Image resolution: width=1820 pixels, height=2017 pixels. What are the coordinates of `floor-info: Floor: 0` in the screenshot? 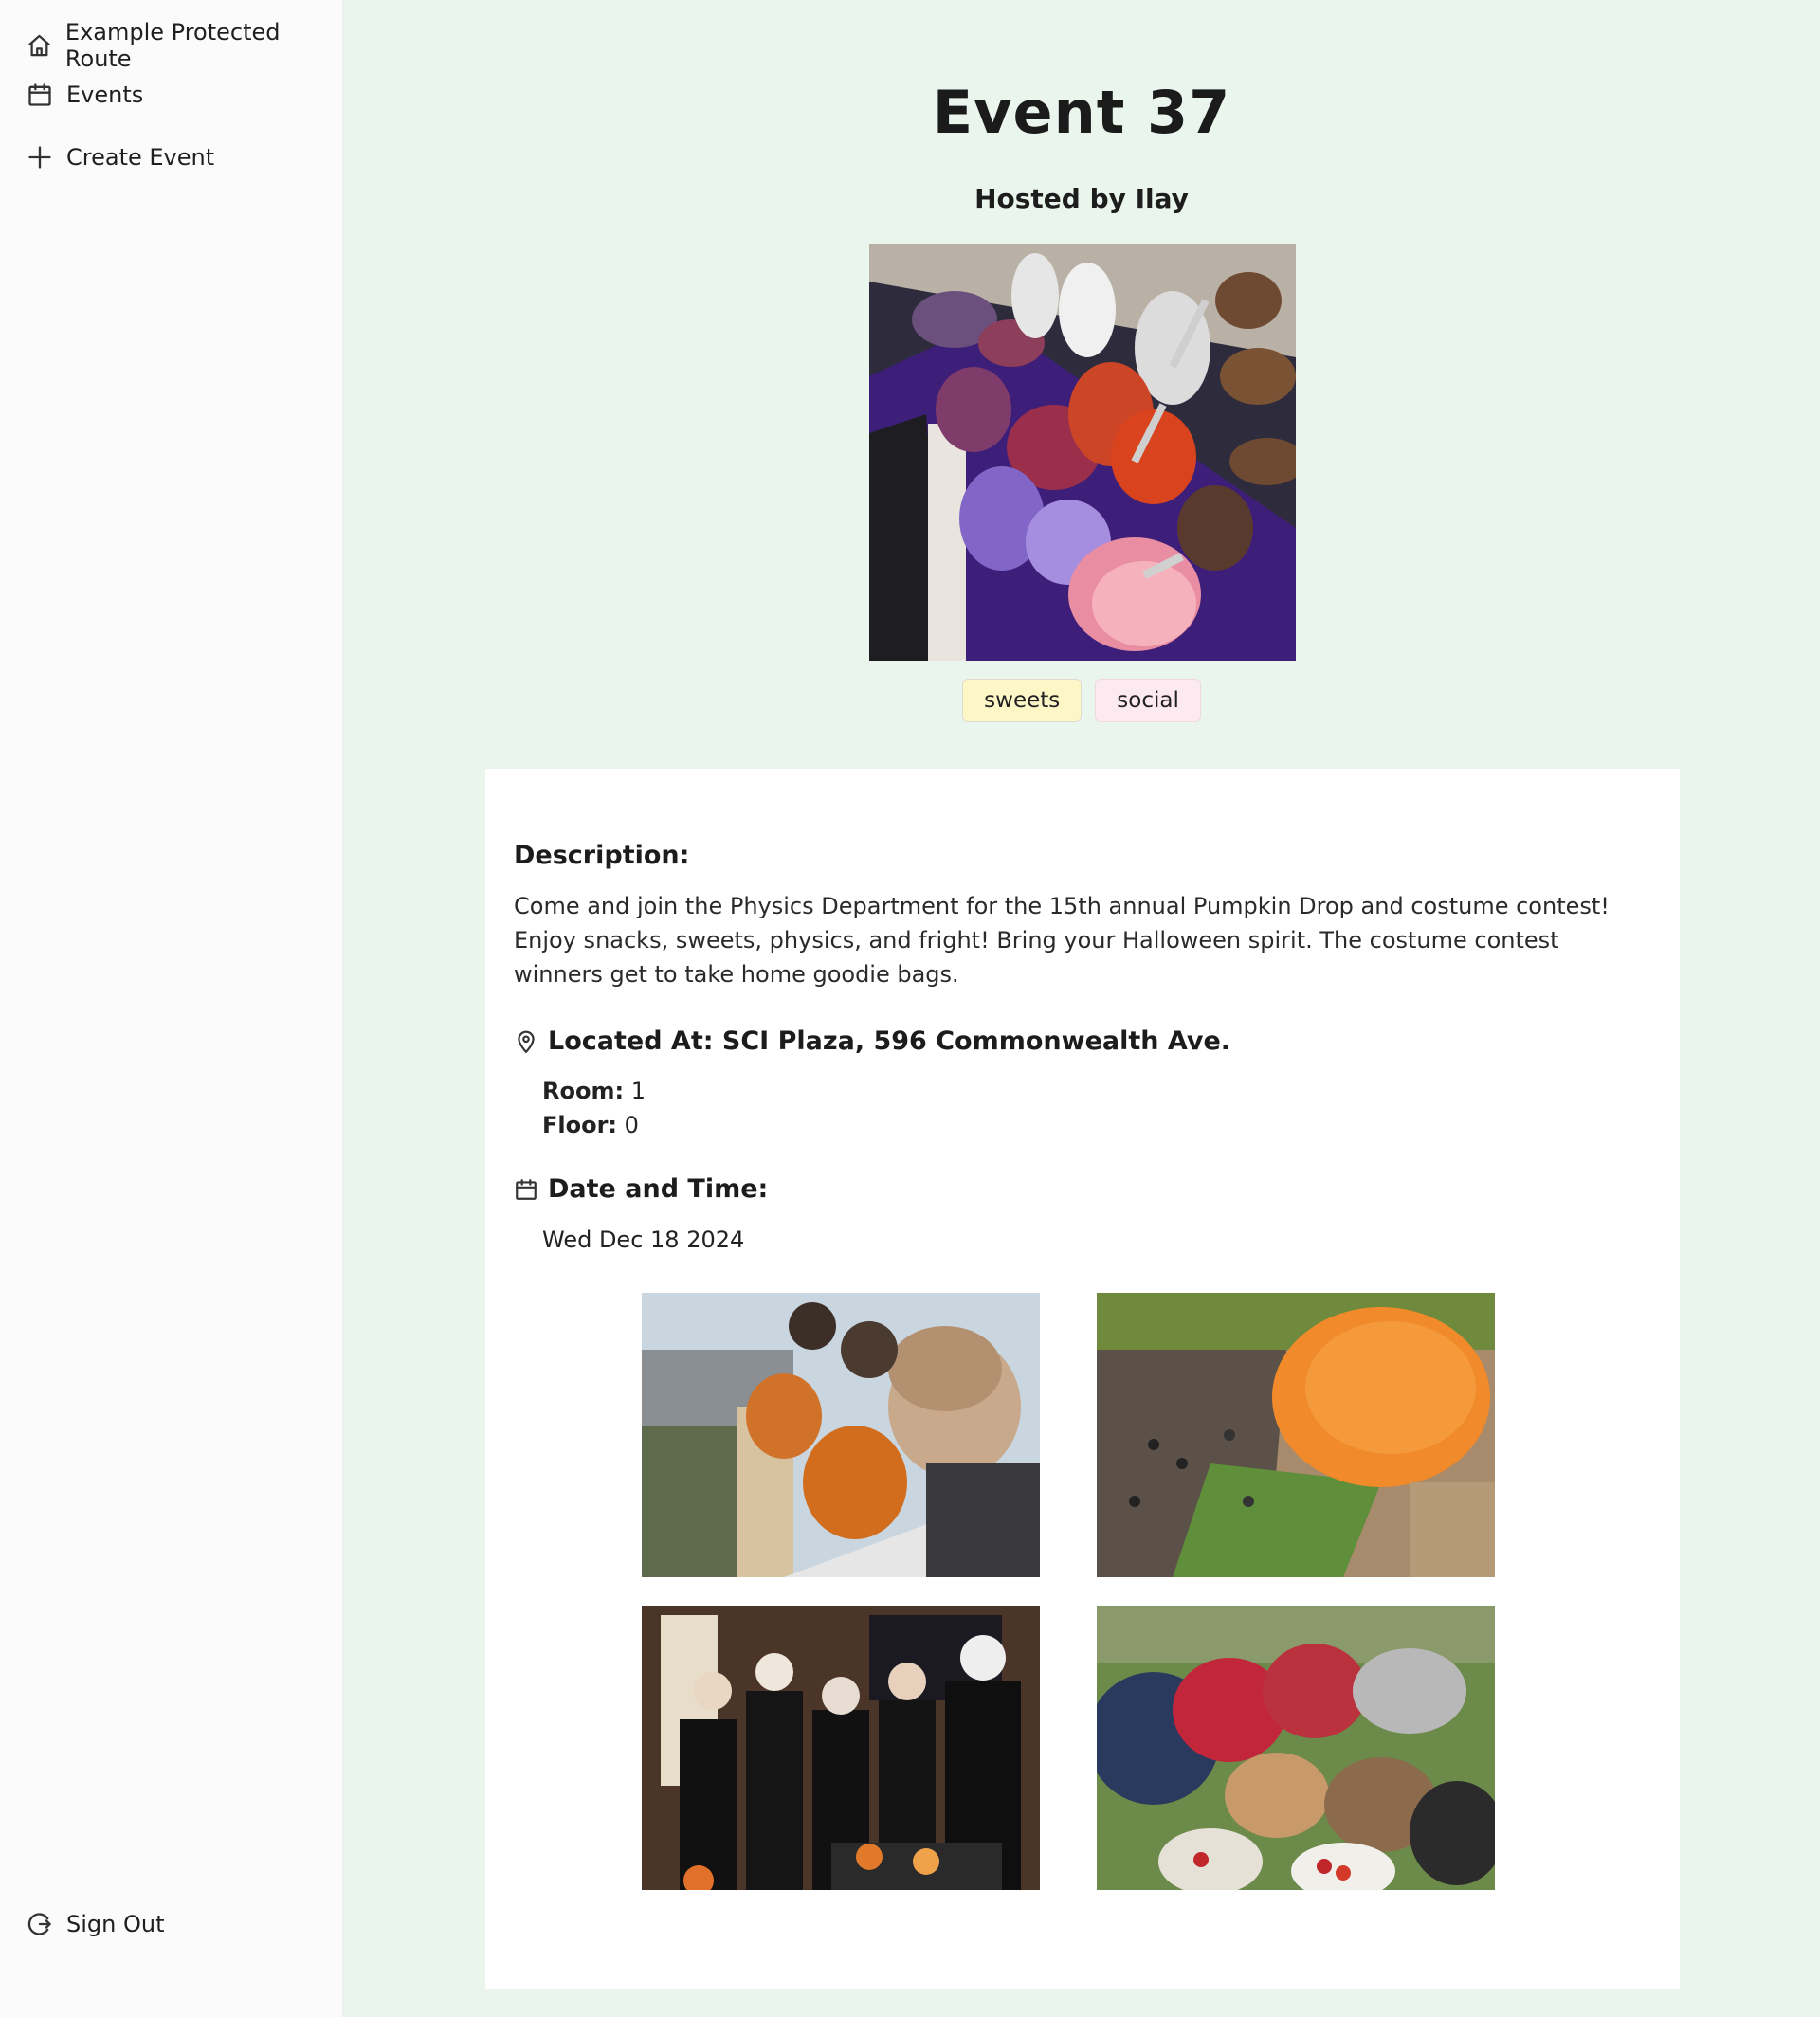 It's located at (590, 1125).